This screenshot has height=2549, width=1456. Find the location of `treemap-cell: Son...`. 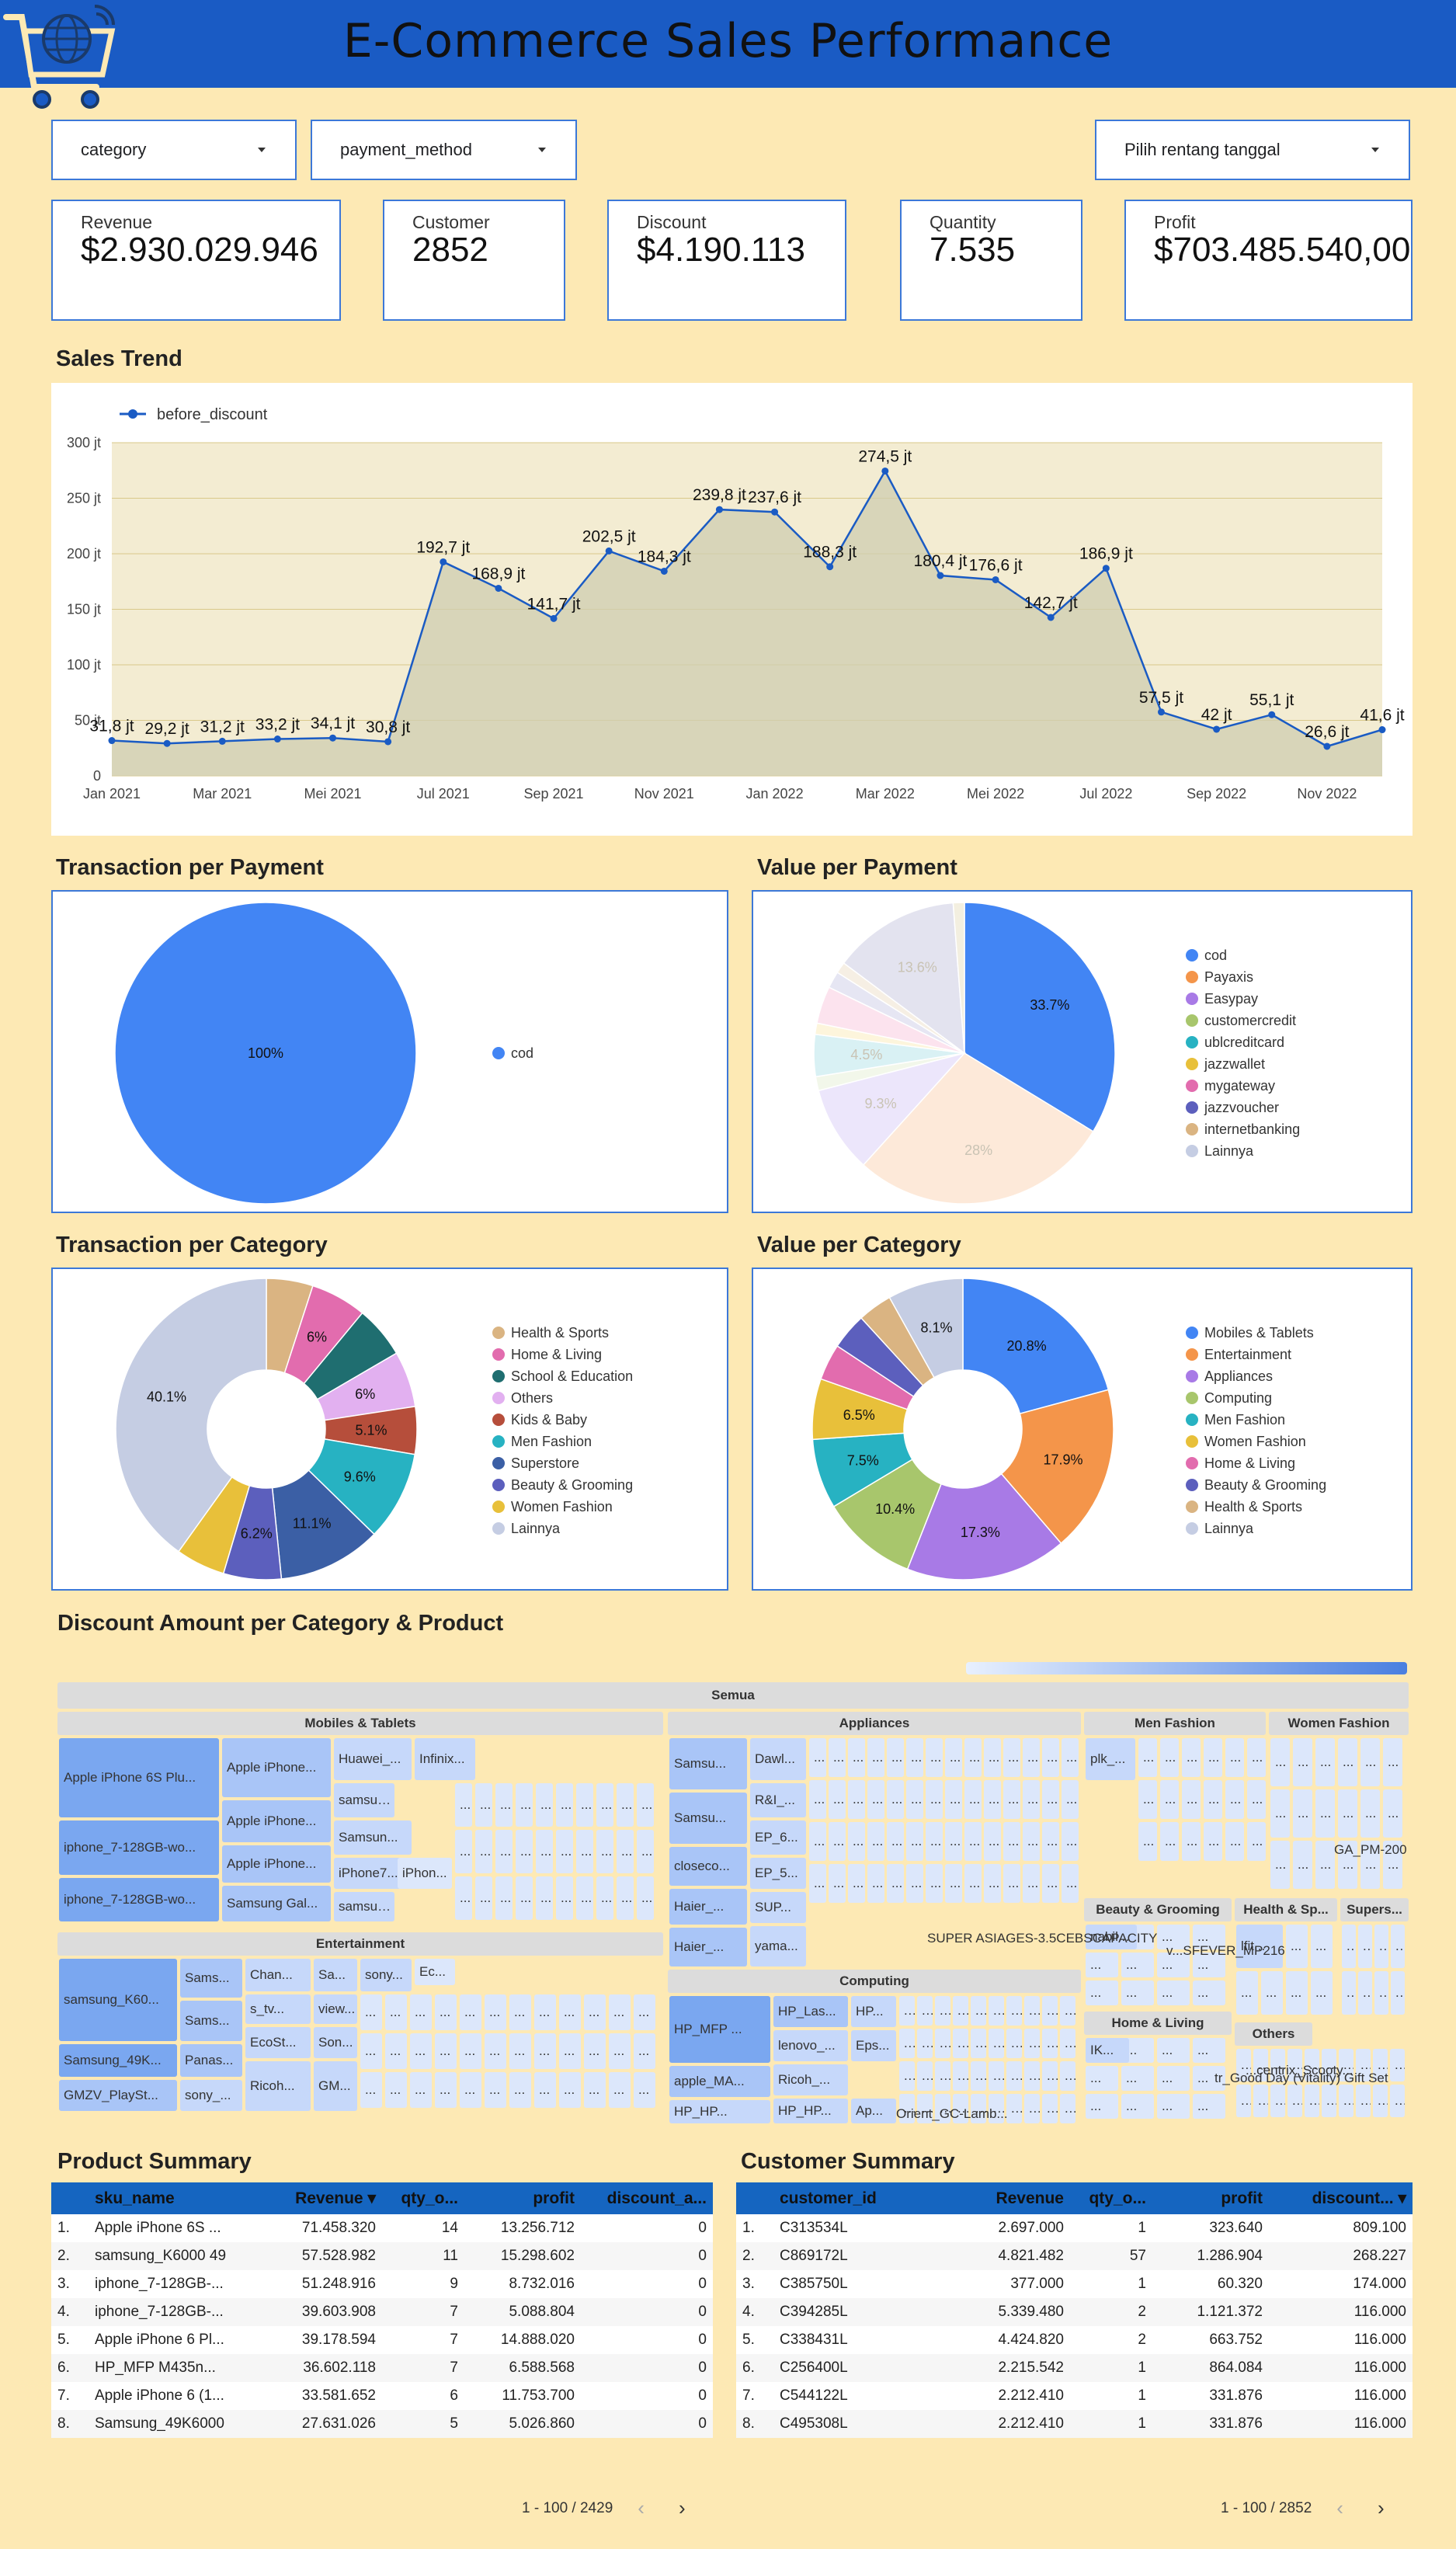

treemap-cell: Son... is located at coordinates (335, 2042).